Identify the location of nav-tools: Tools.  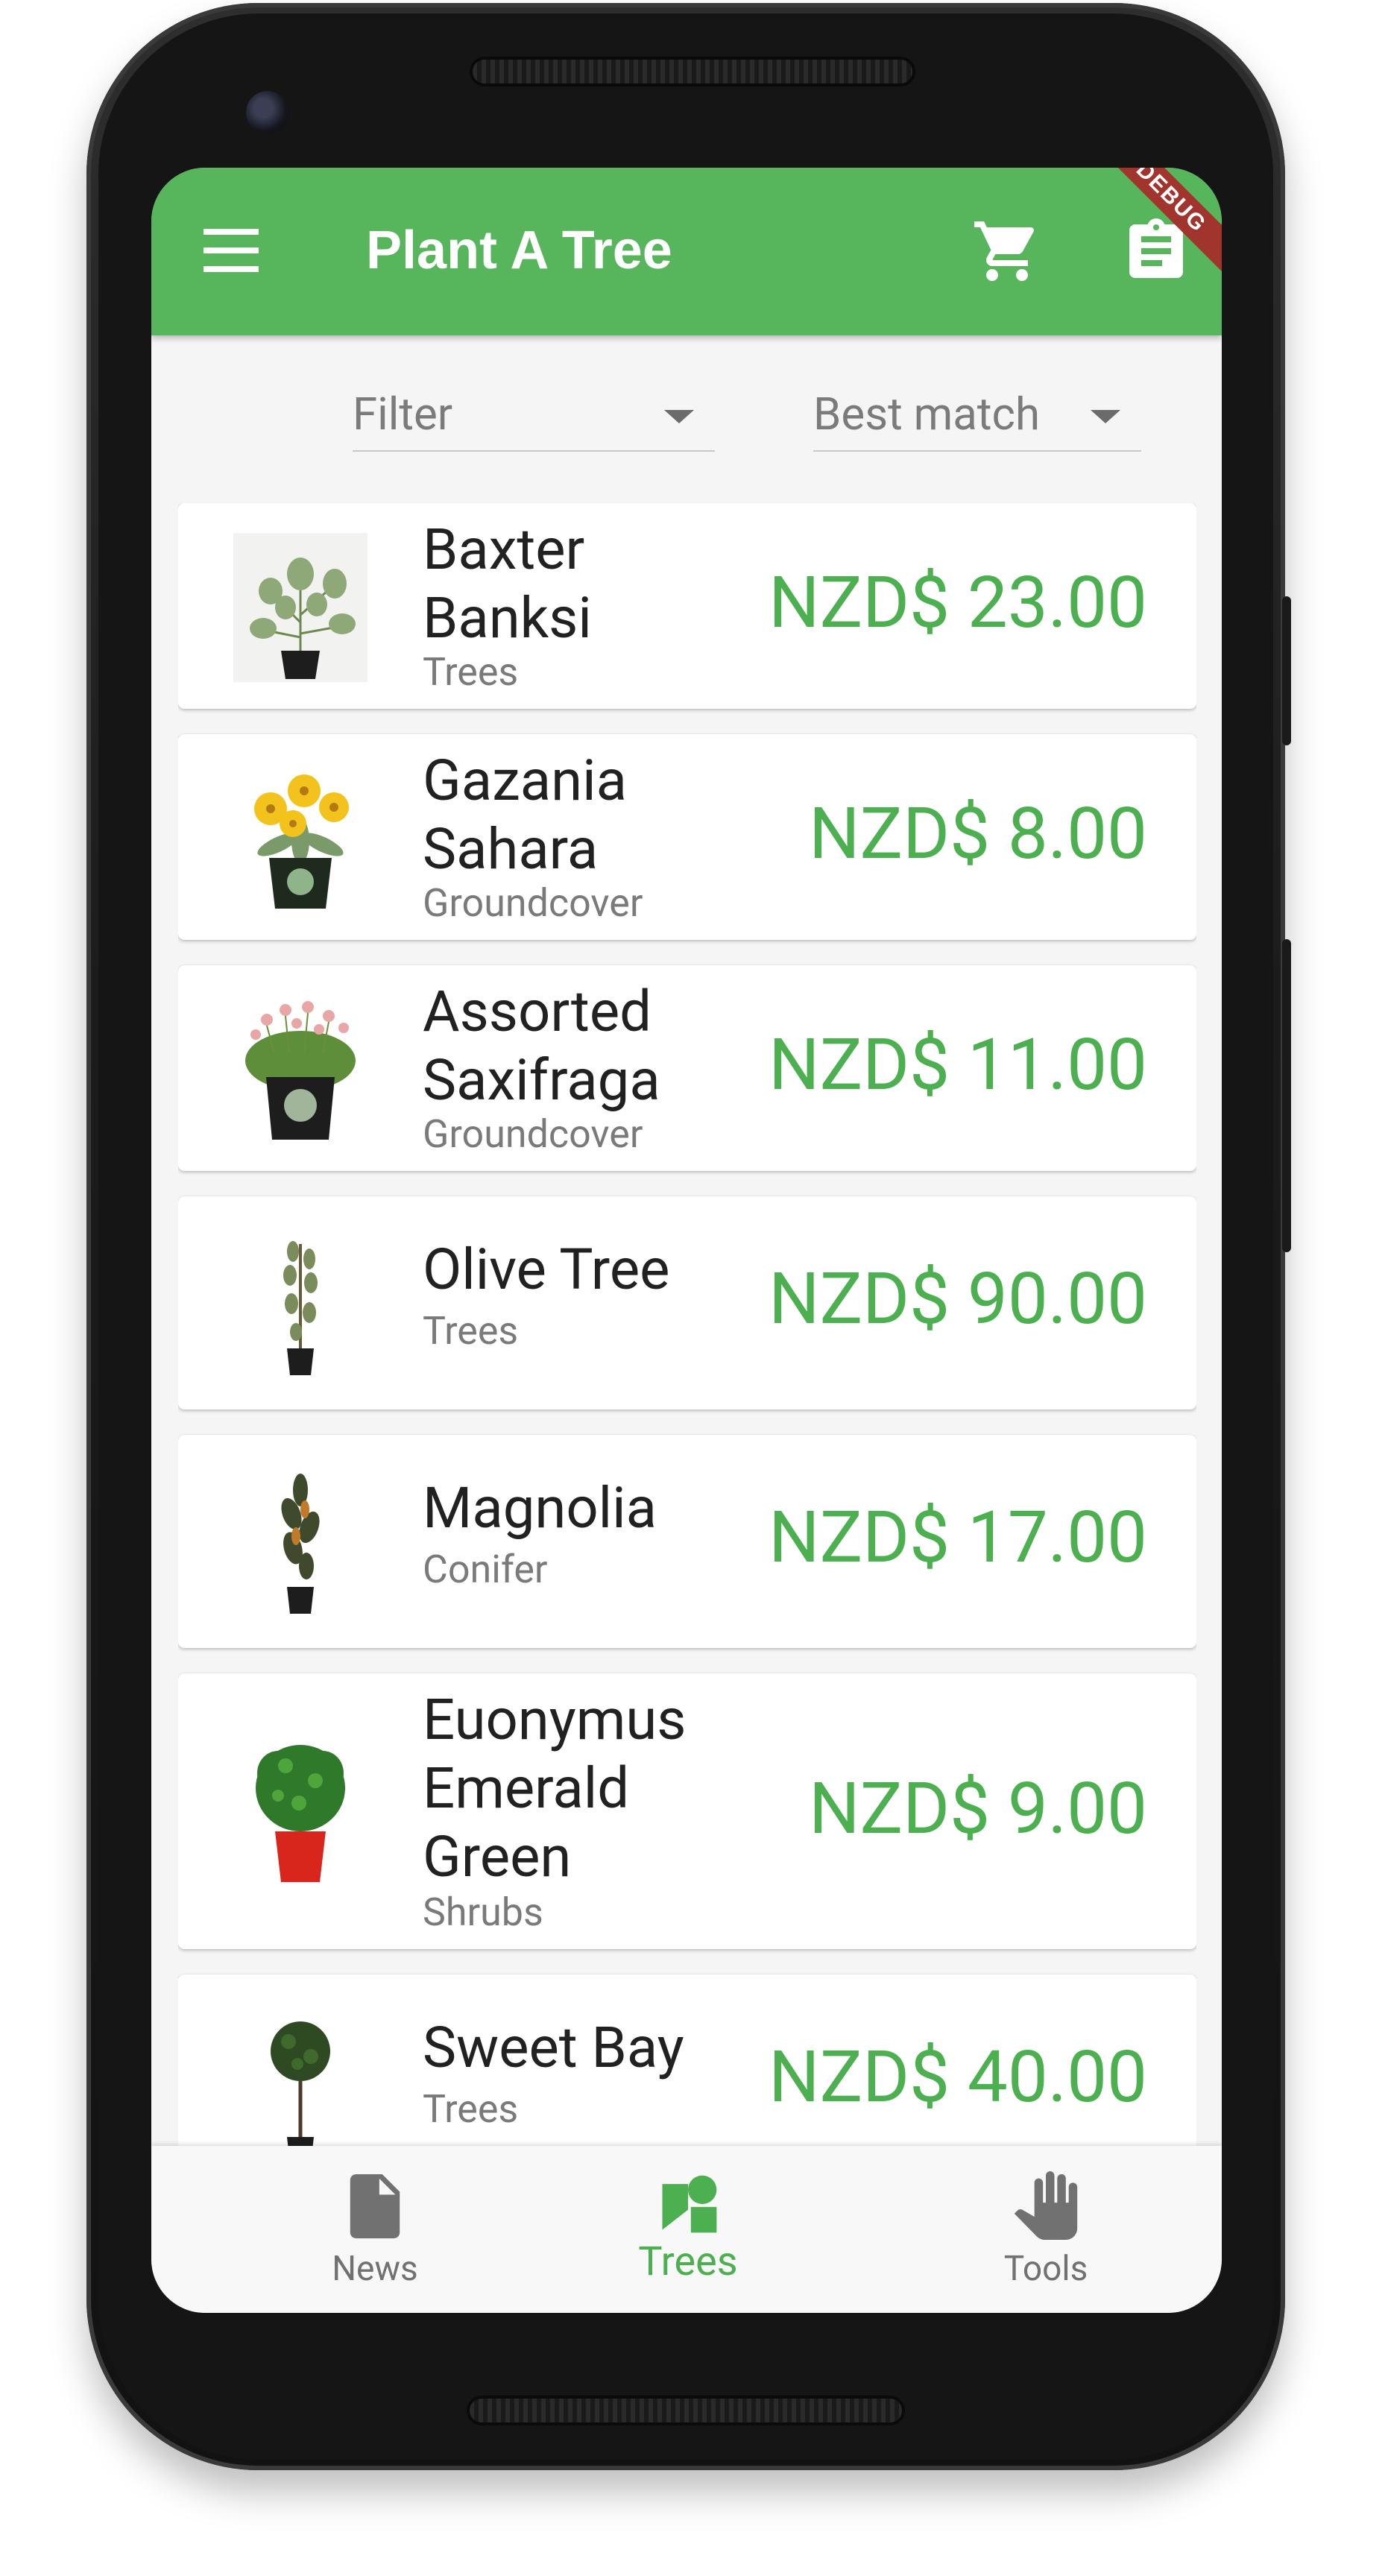
(1045, 2229).